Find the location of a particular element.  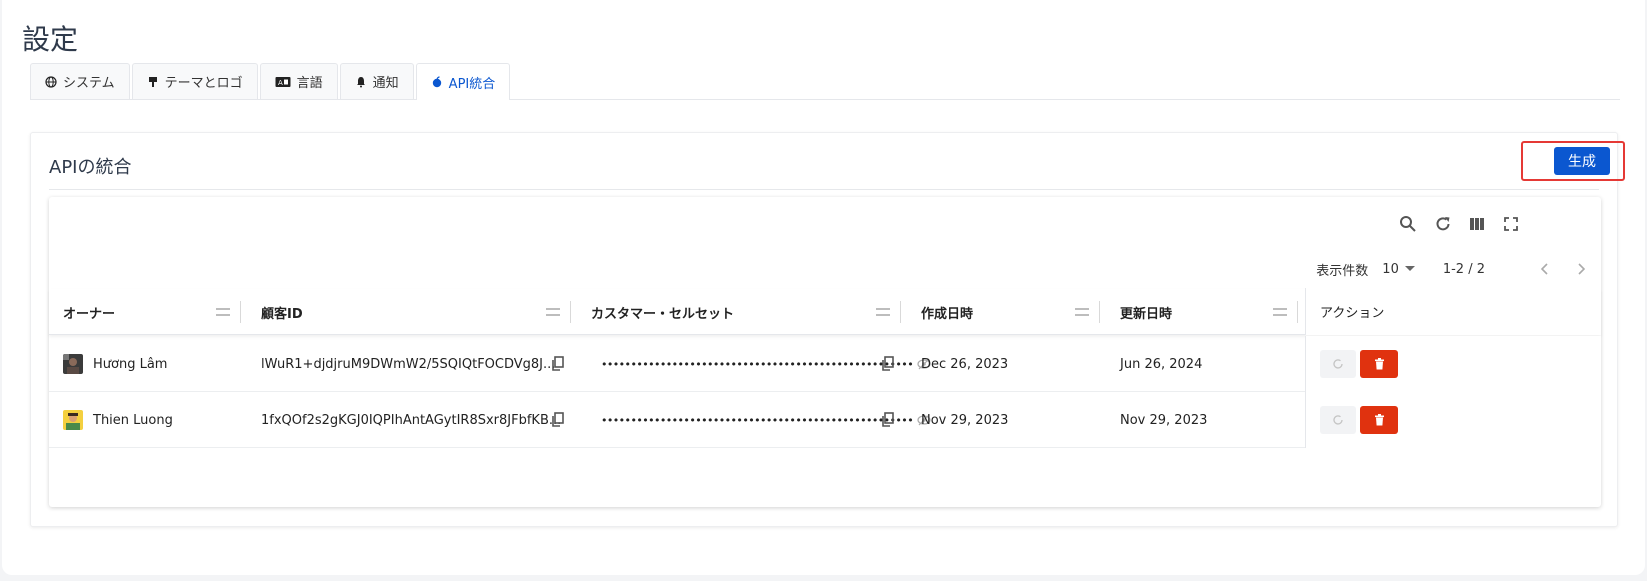

page-size-select: 10 is located at coordinates (1398, 269).